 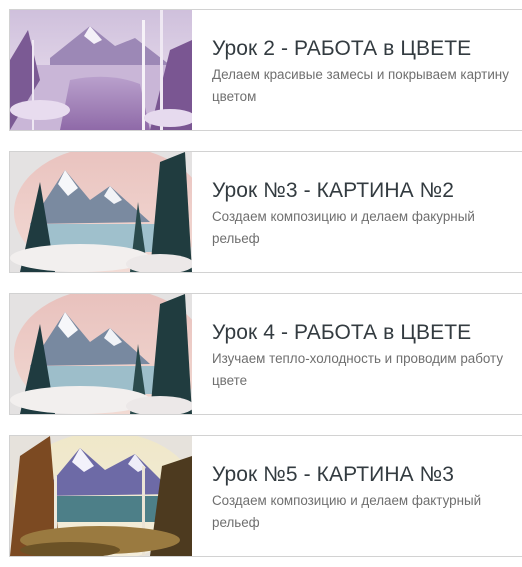 I want to click on lesson-title: Урок 2 - РАБОТА в ЦВЕТЕ, so click(x=365, y=49).